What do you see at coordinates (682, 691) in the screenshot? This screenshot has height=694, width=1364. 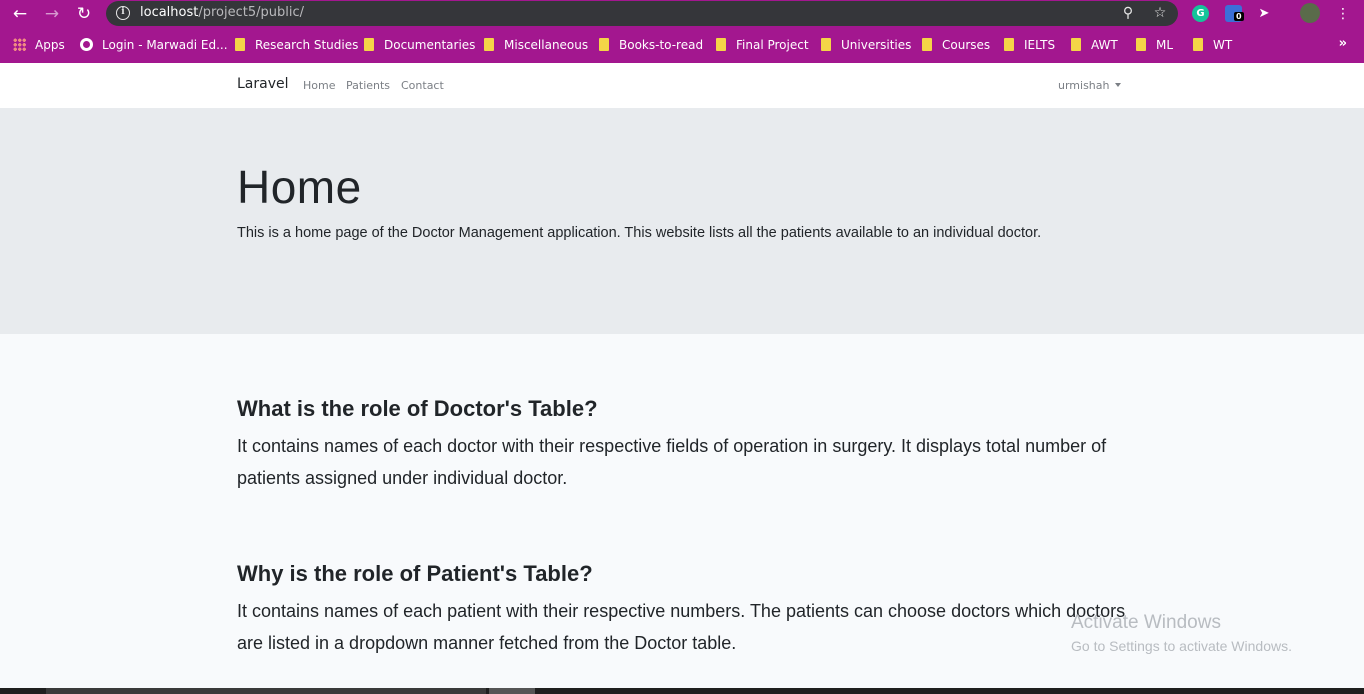 I see `taskbar` at bounding box center [682, 691].